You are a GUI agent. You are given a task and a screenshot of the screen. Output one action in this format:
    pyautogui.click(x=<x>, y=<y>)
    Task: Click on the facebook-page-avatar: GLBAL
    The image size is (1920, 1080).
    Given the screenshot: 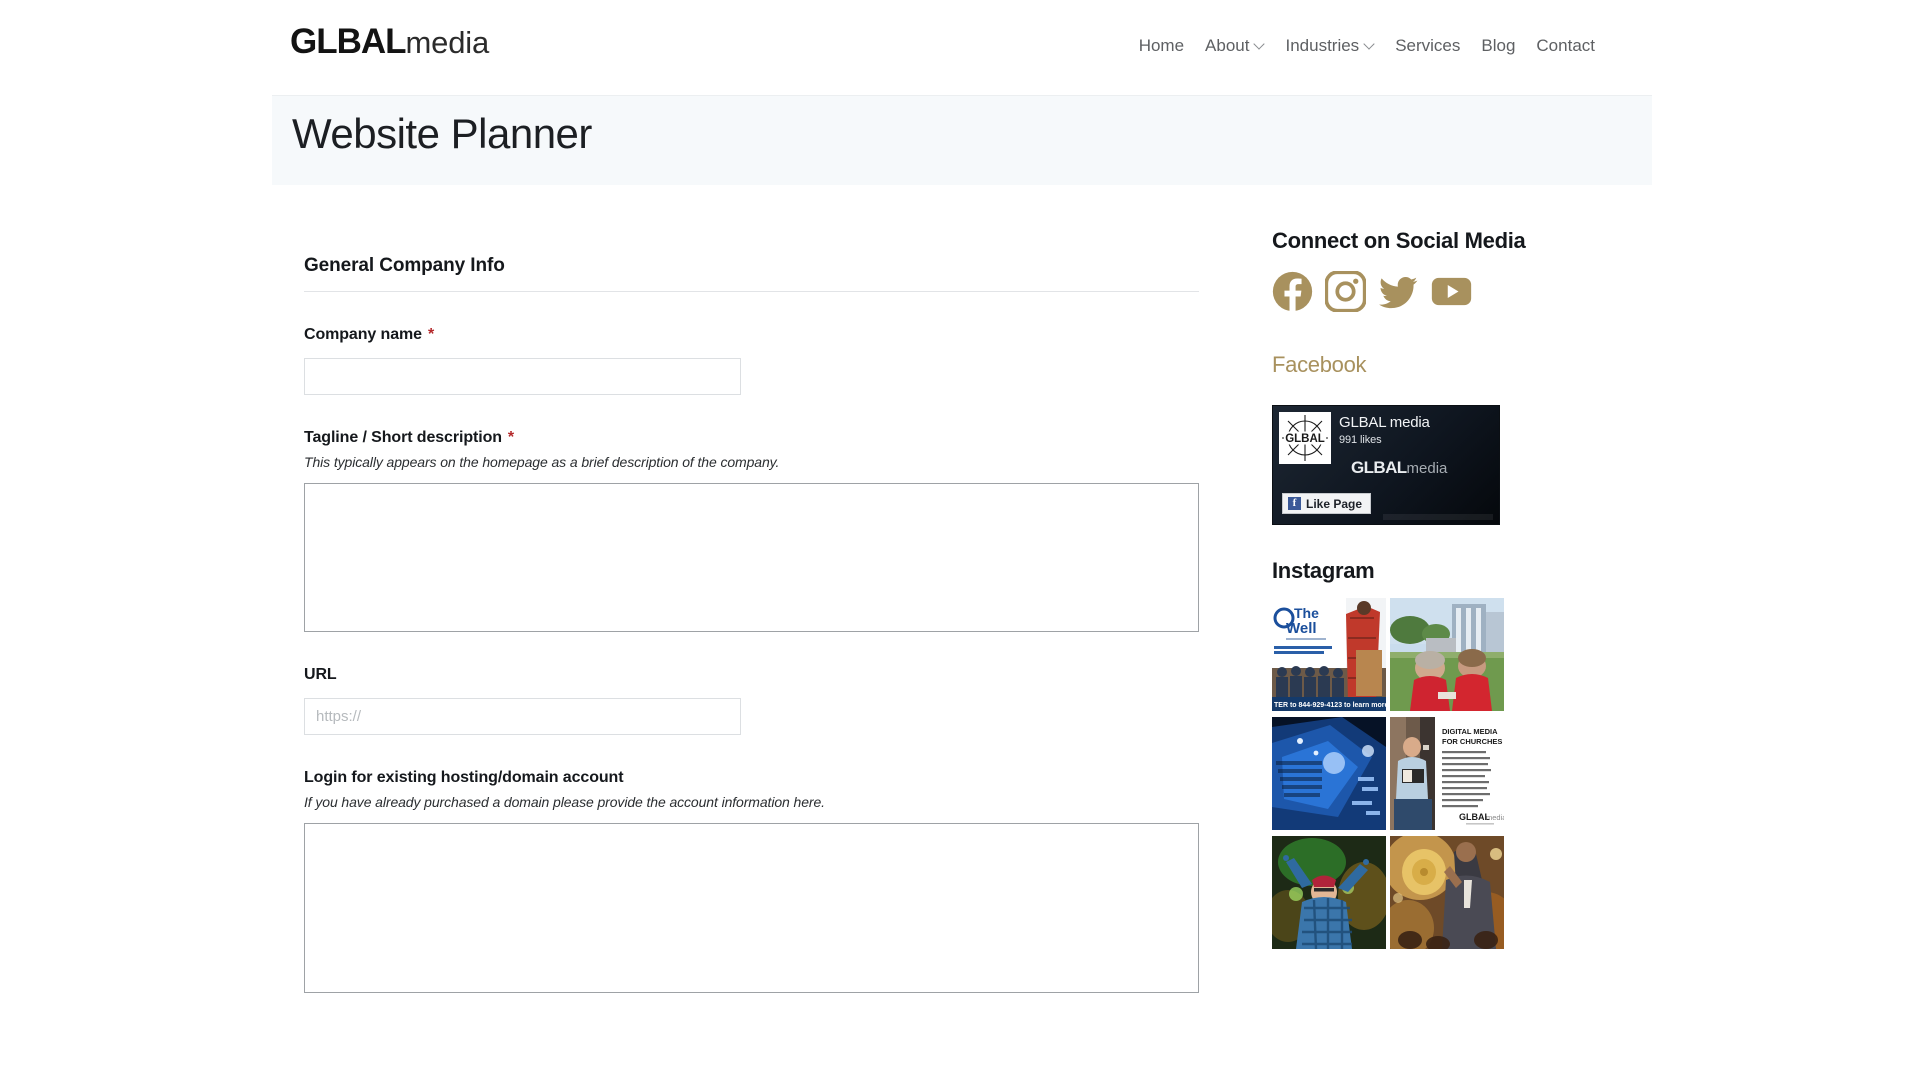 What is the action you would take?
    pyautogui.click(x=1305, y=438)
    